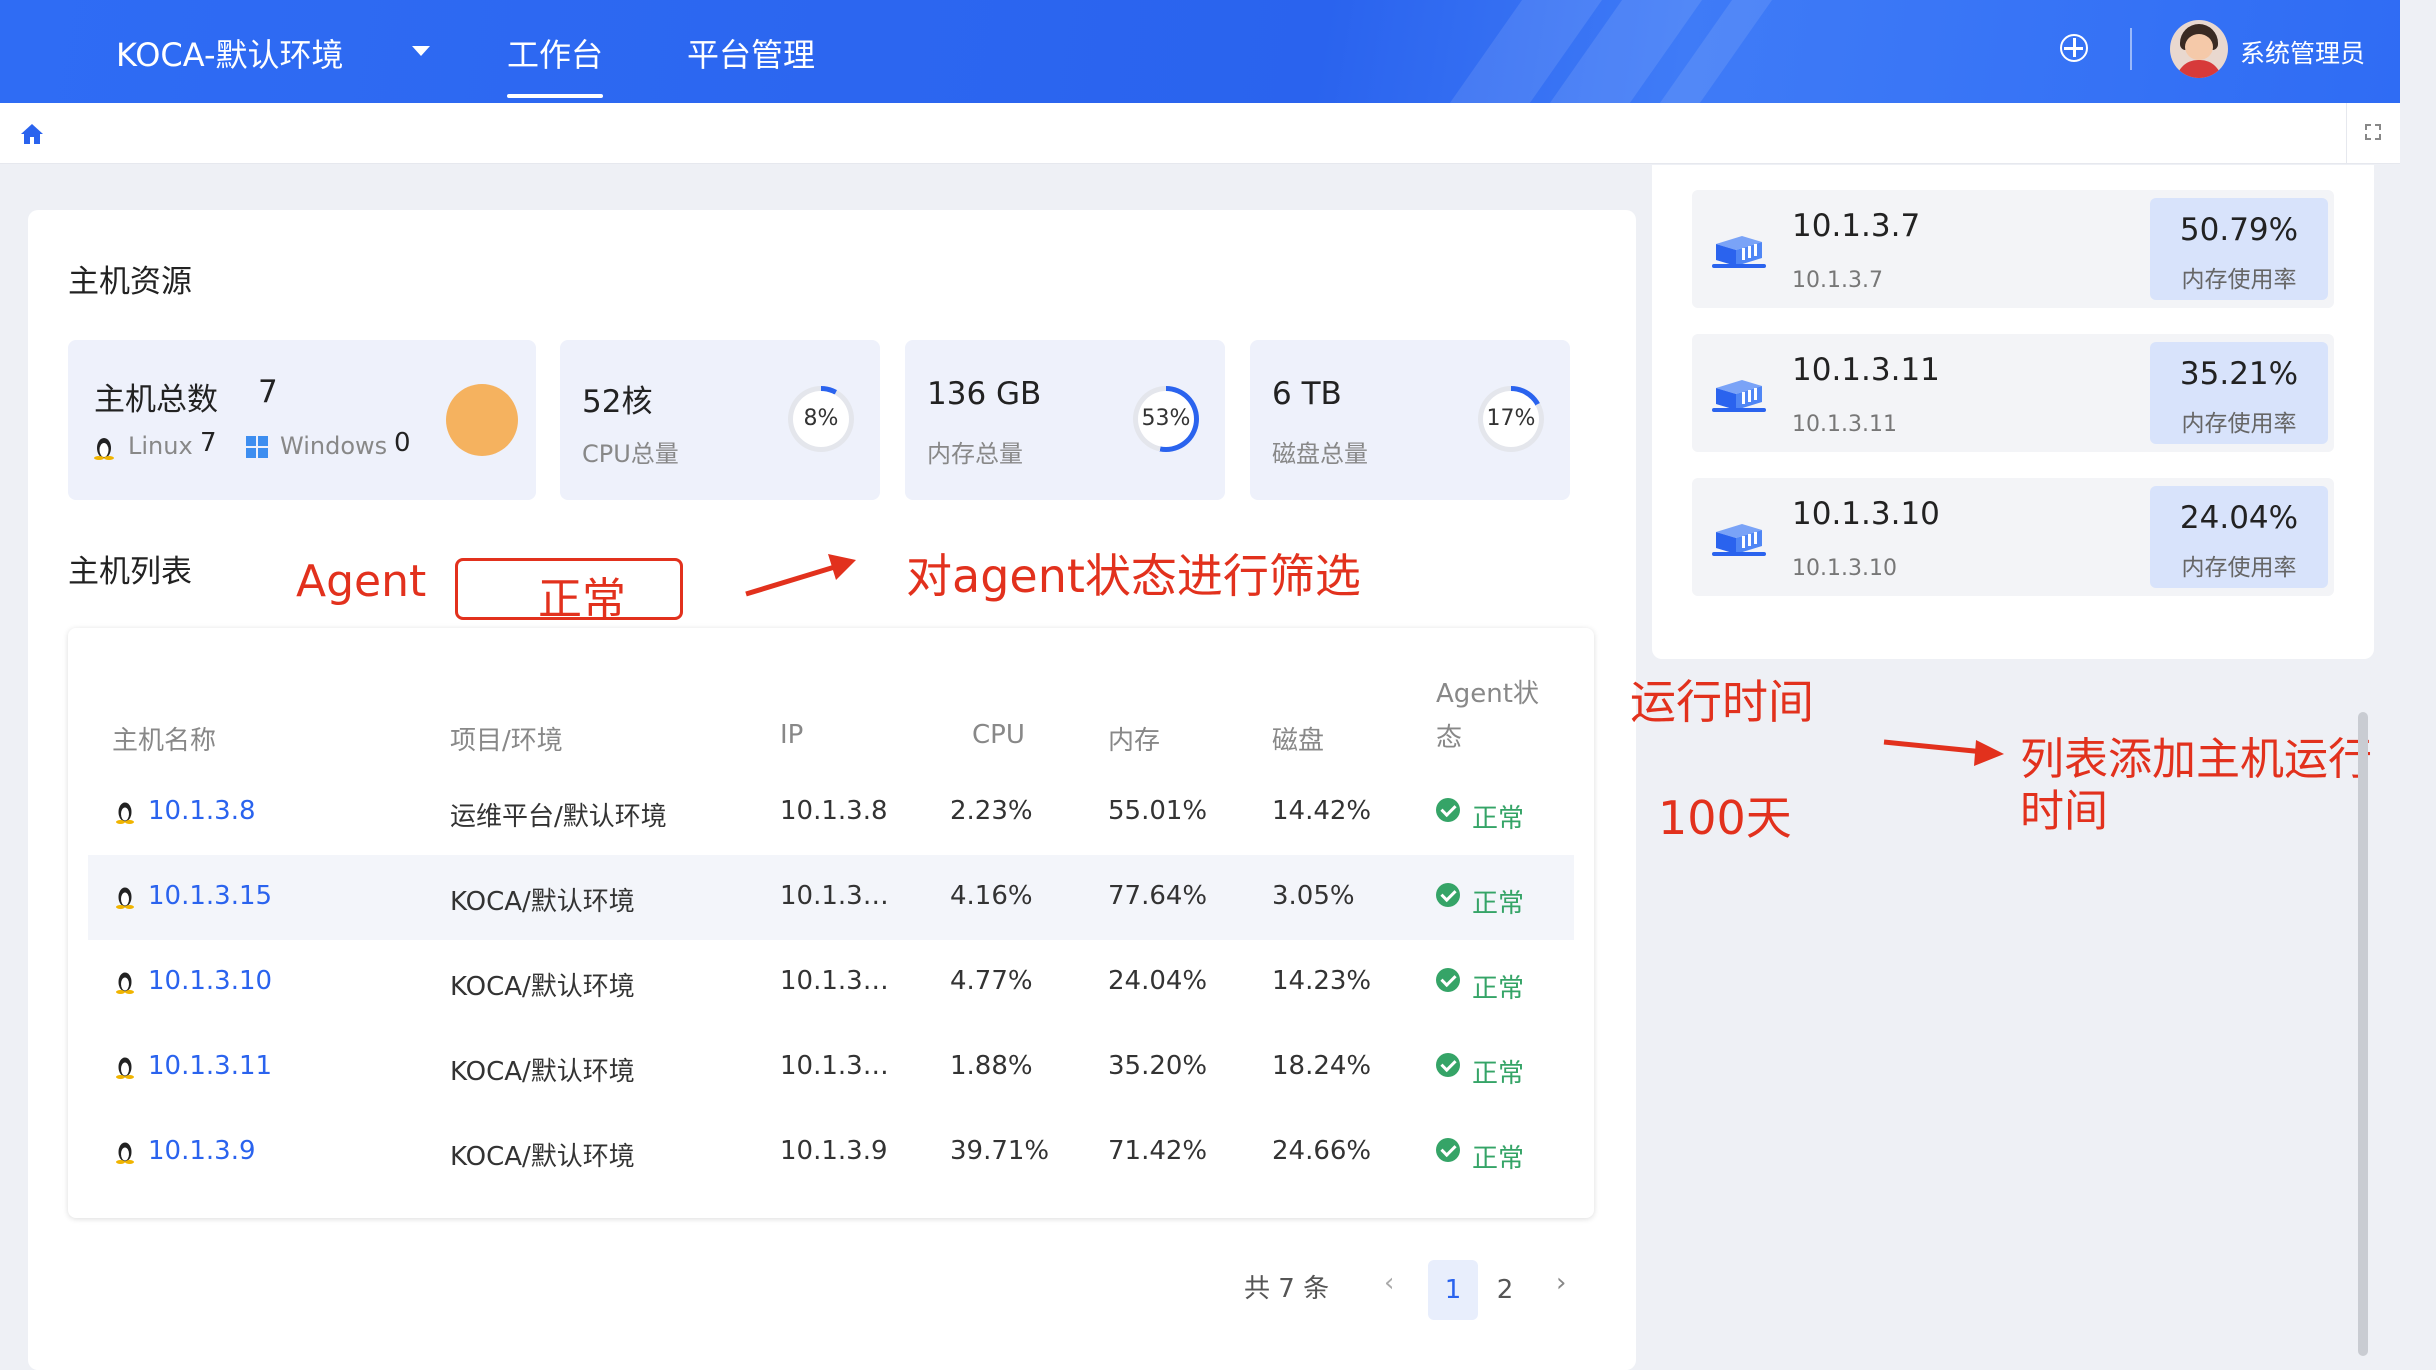 This screenshot has height=1370, width=2436. What do you see at coordinates (1298, 738) in the screenshot?
I see `col-header-disk: 磁盘` at bounding box center [1298, 738].